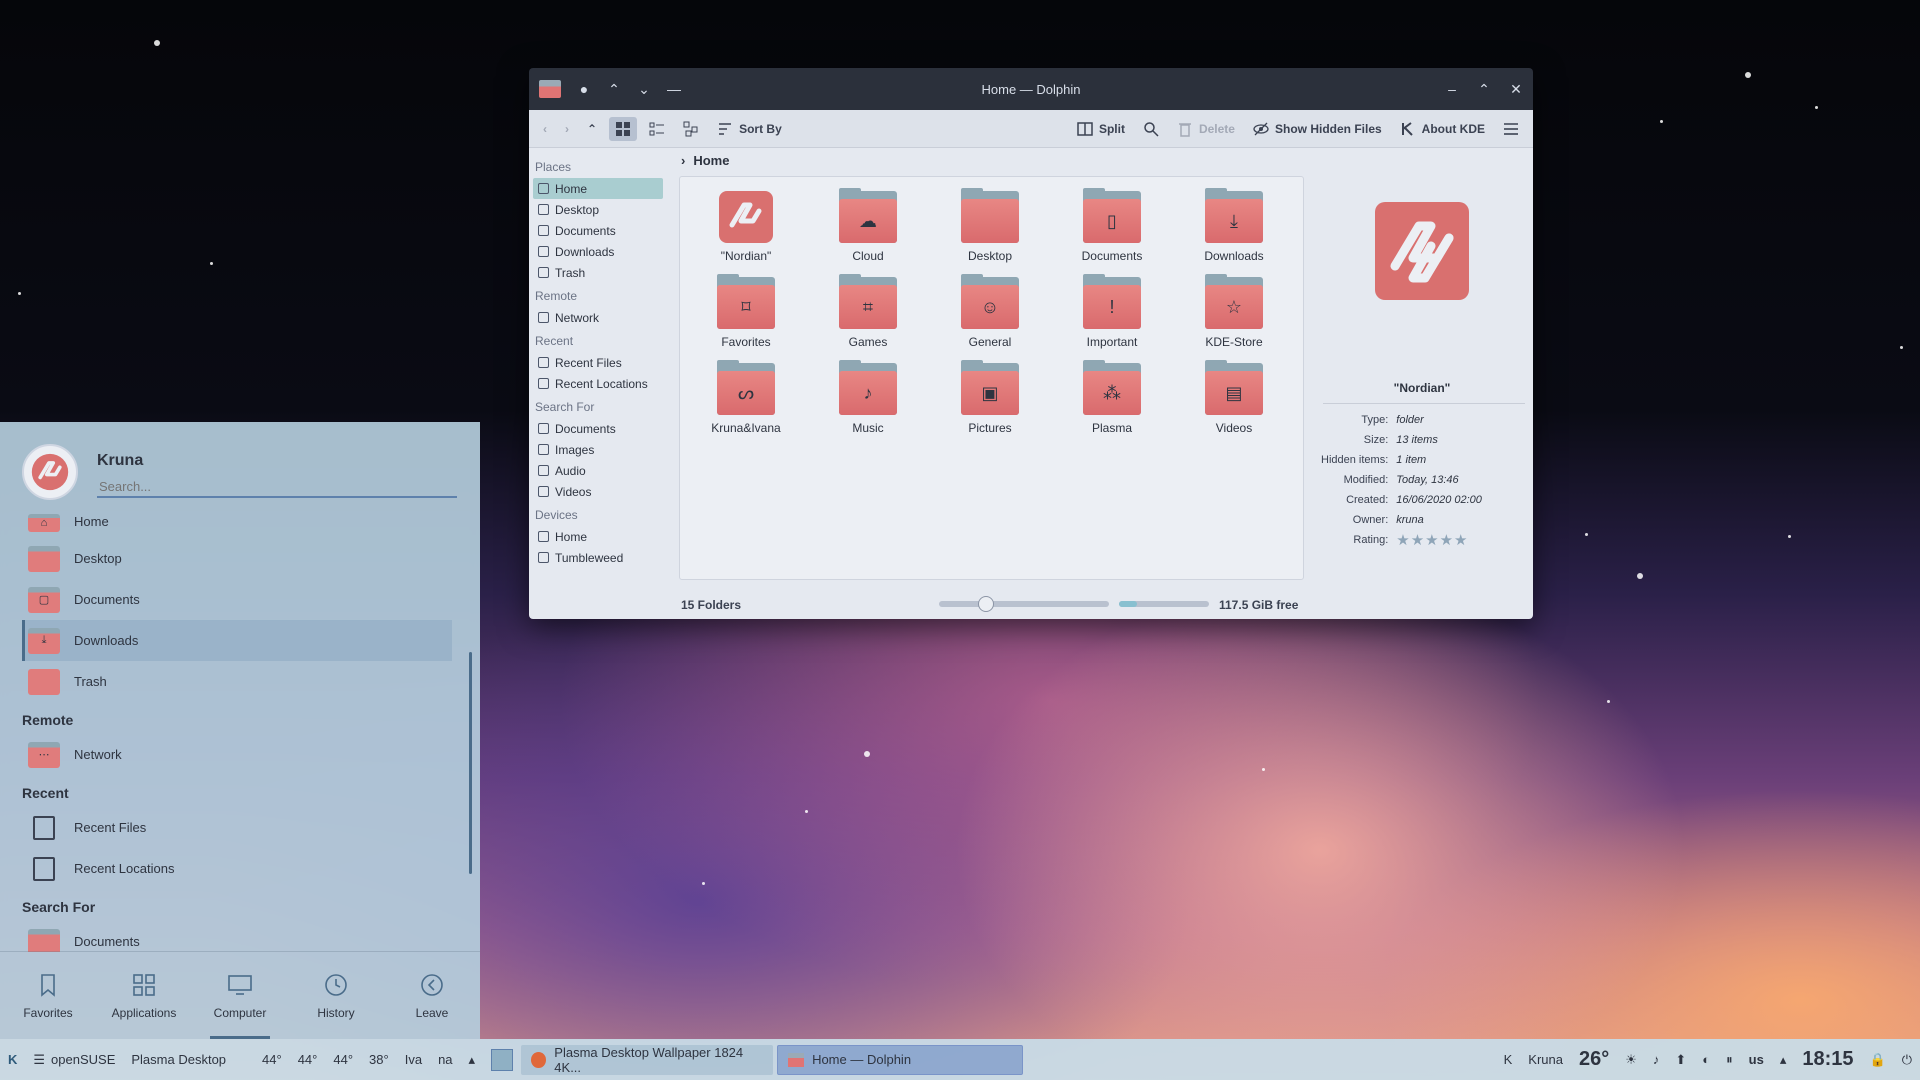 The height and width of the screenshot is (1080, 1920). Describe the element at coordinates (277, 487) in the screenshot. I see `search-input` at that location.